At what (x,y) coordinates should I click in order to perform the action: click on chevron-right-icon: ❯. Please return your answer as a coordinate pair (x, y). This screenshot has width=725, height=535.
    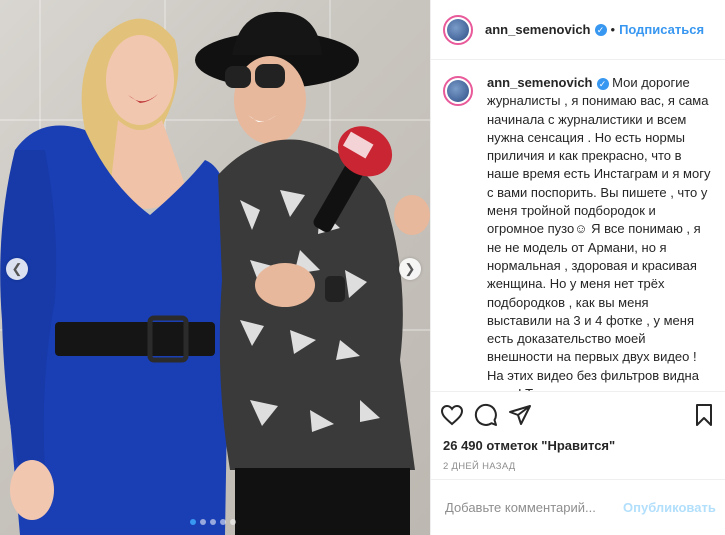
    Looking at the image, I should click on (410, 268).